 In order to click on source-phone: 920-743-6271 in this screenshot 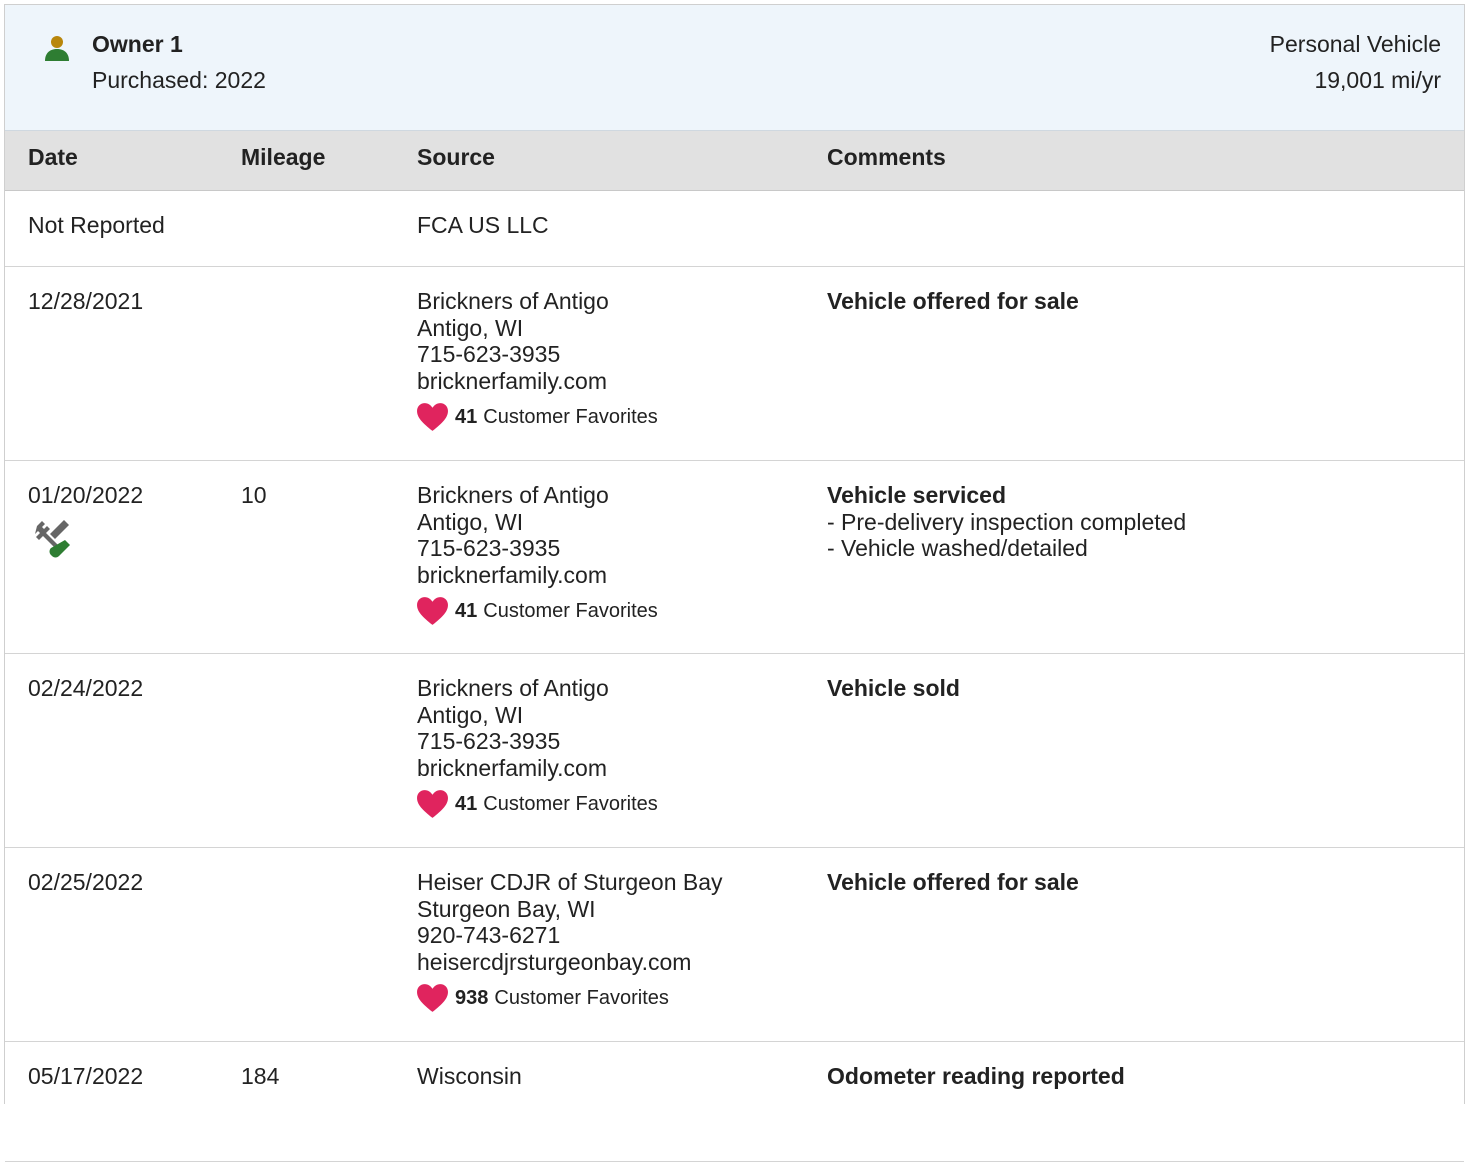, I will do `click(570, 935)`.